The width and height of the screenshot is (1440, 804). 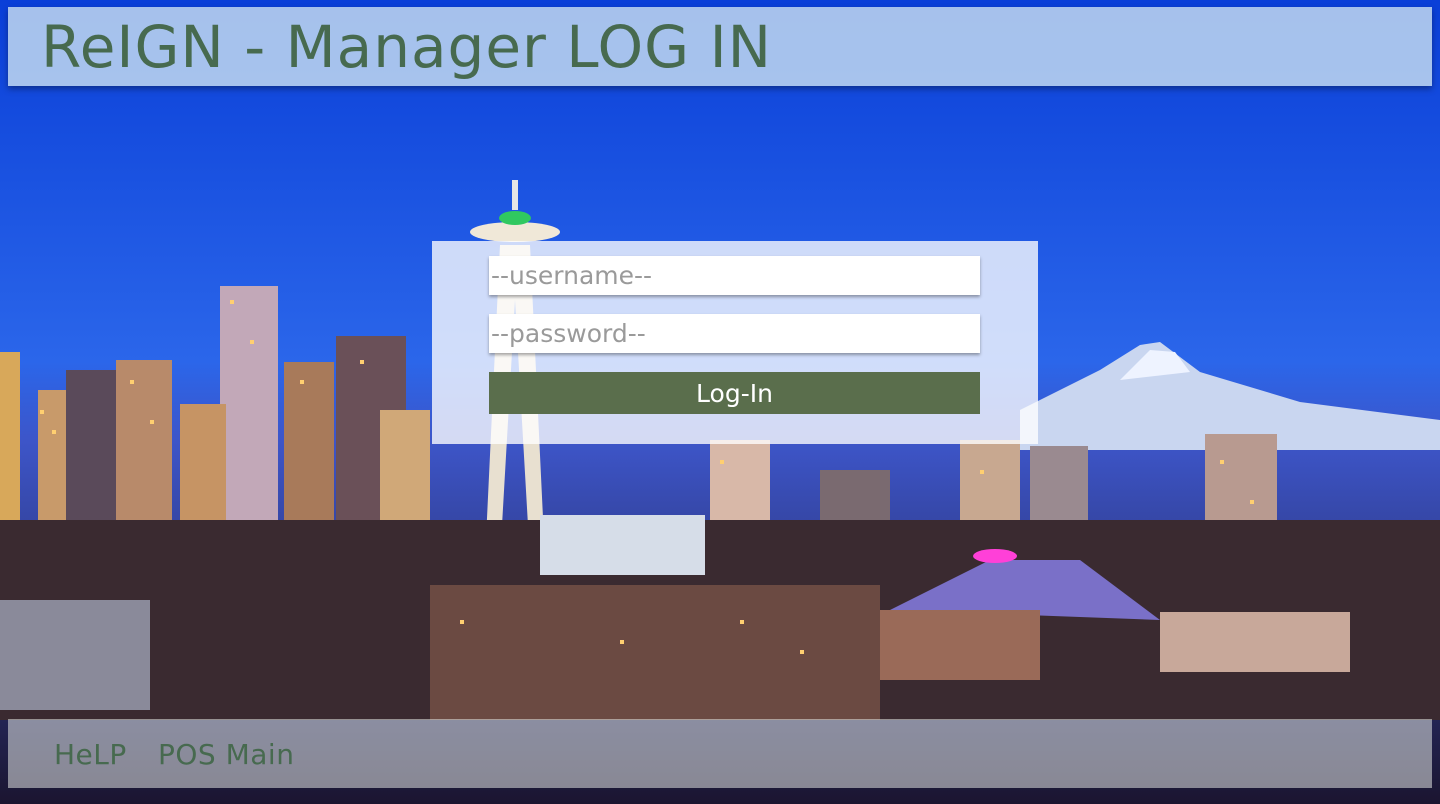 I want to click on help-link: HeLP, so click(x=90, y=754).